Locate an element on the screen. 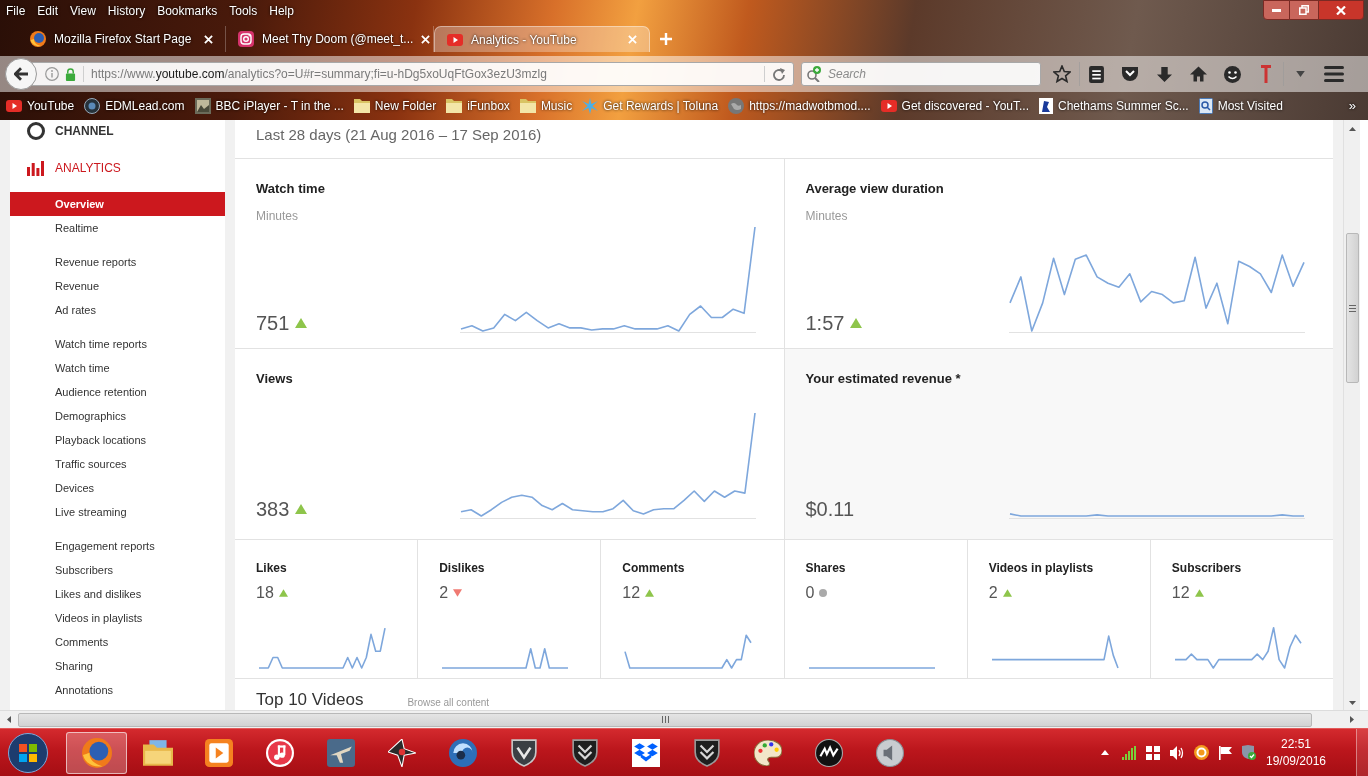  sidebar-item: Likes and dislikes is located at coordinates (117, 594).